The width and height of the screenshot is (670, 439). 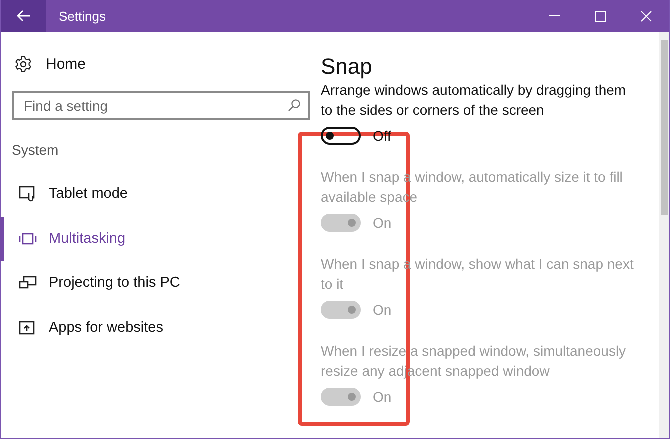 What do you see at coordinates (554, 16) in the screenshot?
I see `minimize-icon` at bounding box center [554, 16].